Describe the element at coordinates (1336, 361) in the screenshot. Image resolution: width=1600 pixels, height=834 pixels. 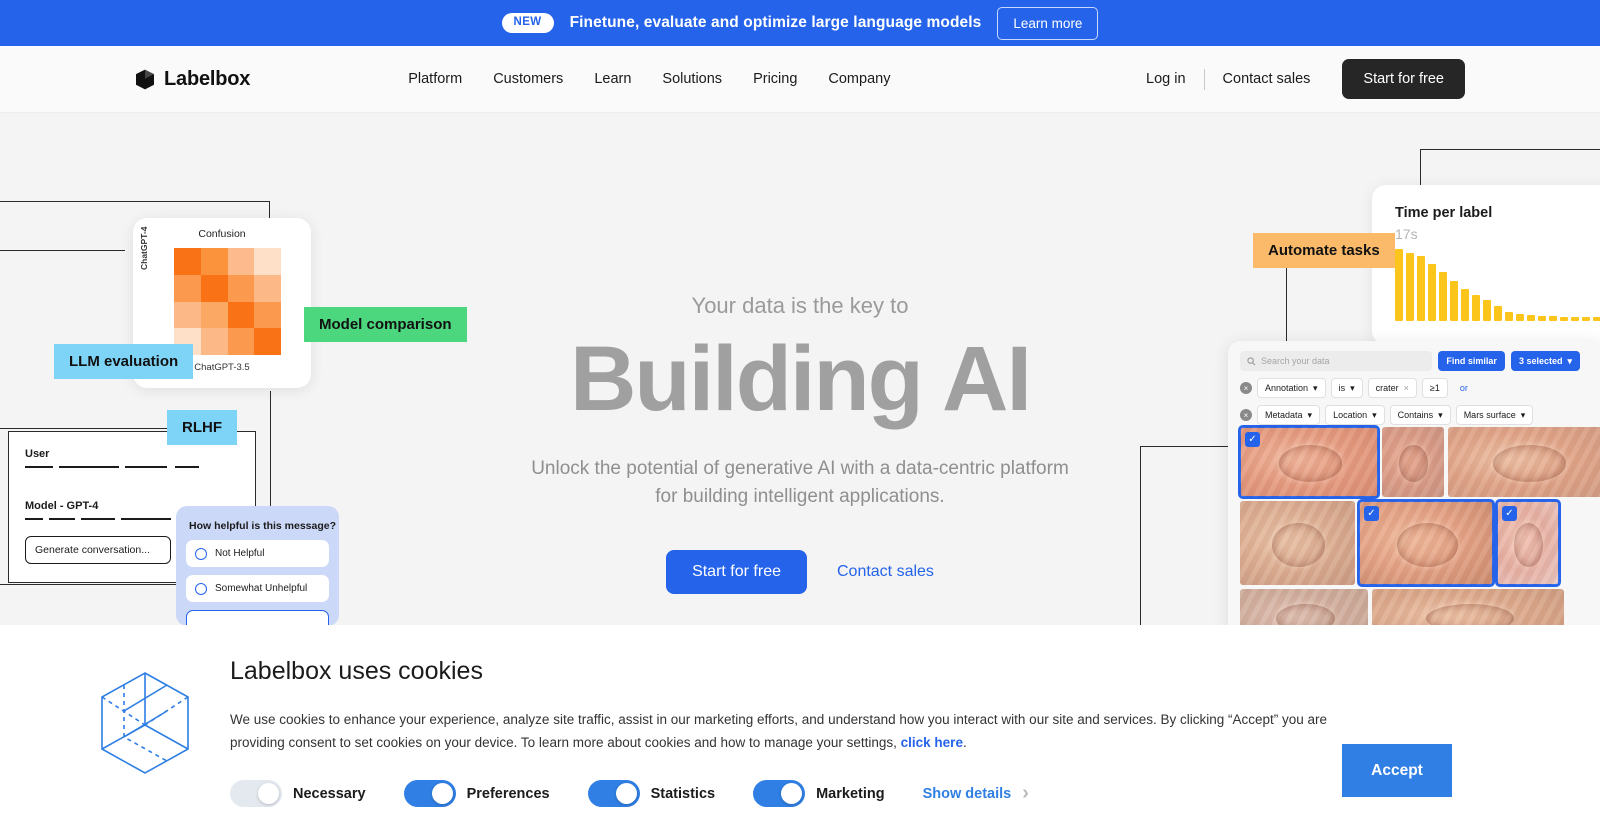
I see `search-input: Search your data` at that location.